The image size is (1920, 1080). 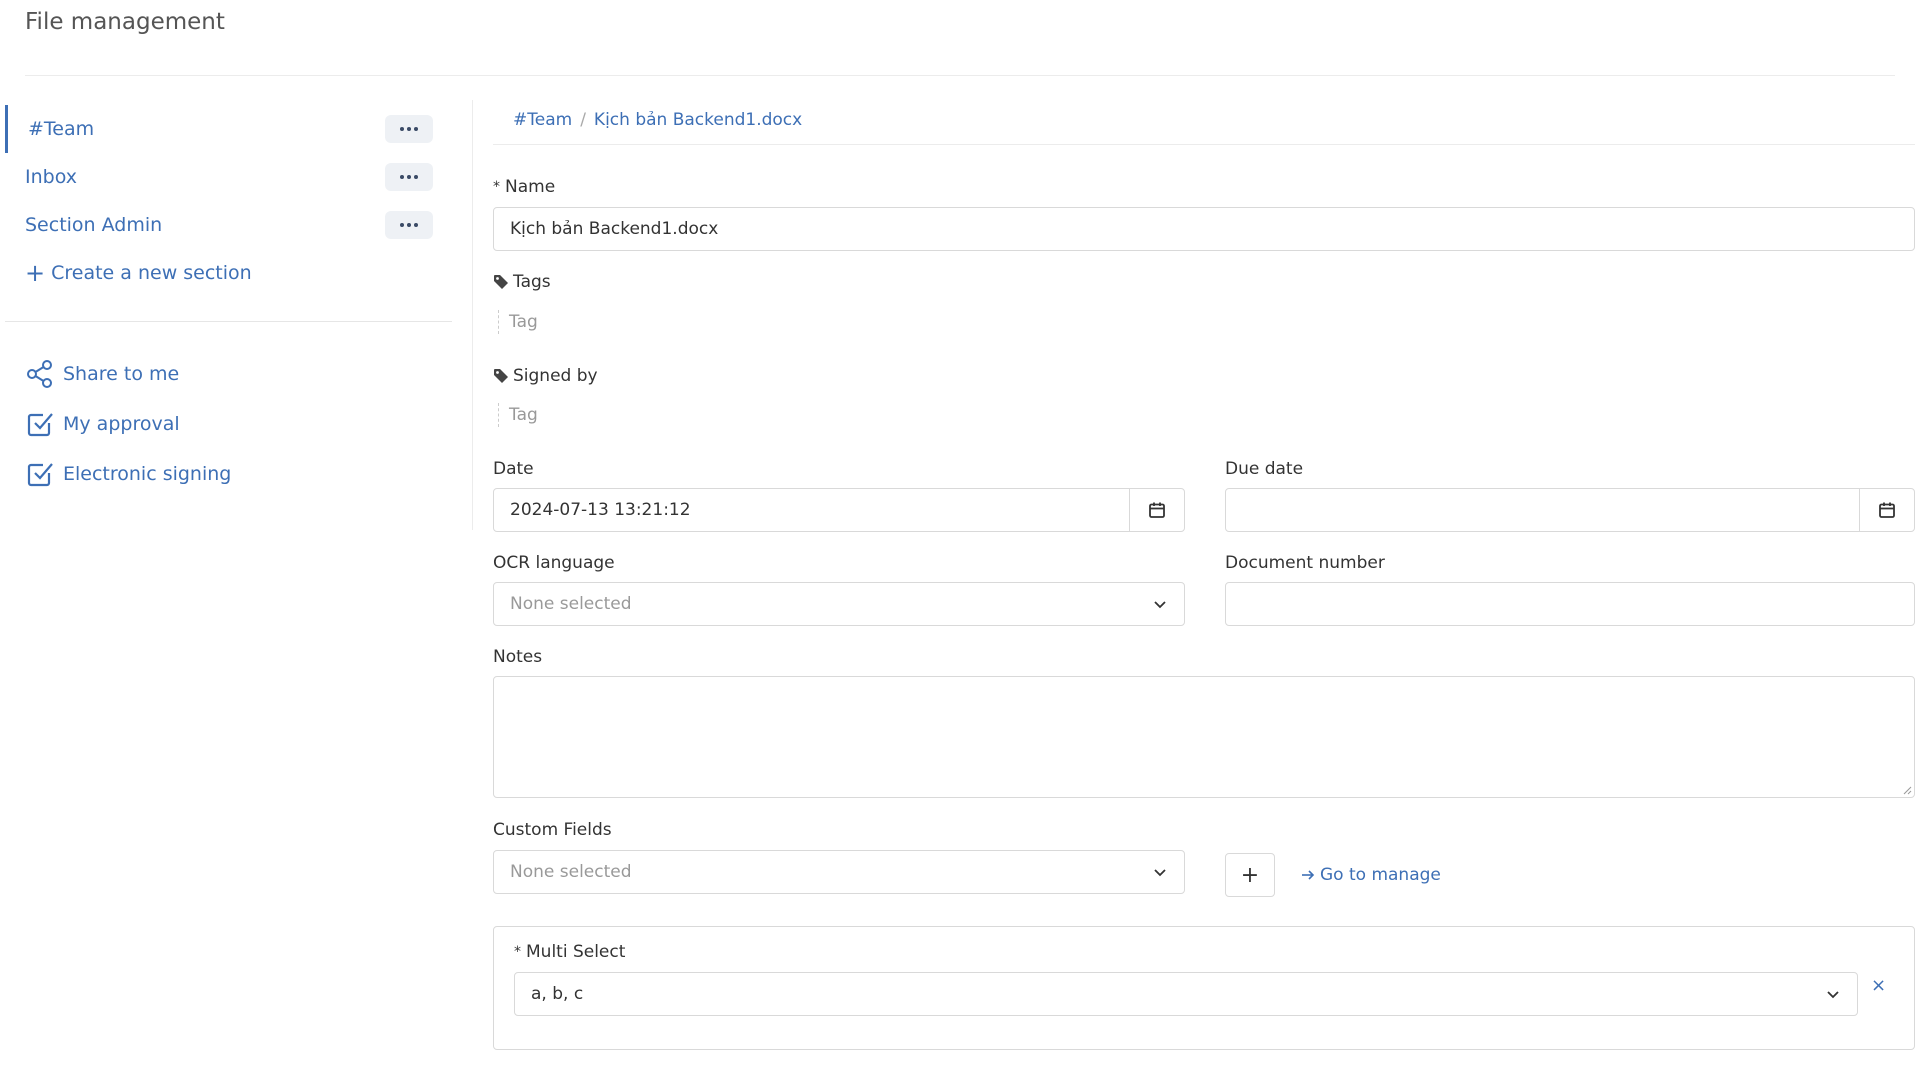 I want to click on date-label: Date, so click(x=513, y=469).